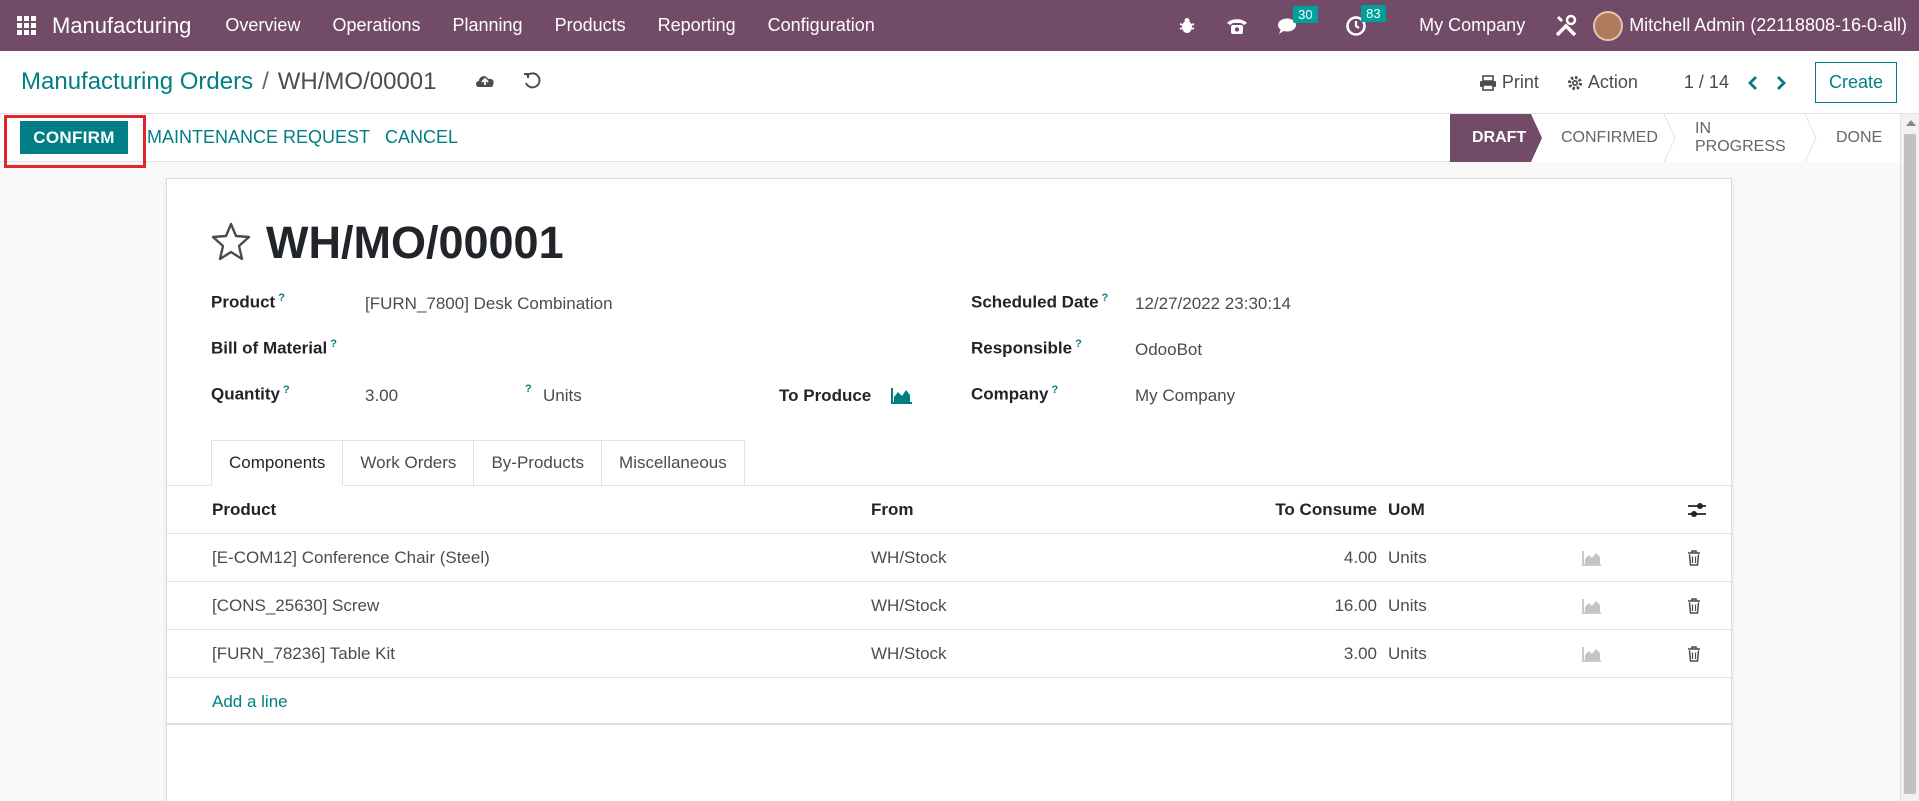 This screenshot has width=1919, height=801. I want to click on messages-icon: 30, so click(1297, 20).